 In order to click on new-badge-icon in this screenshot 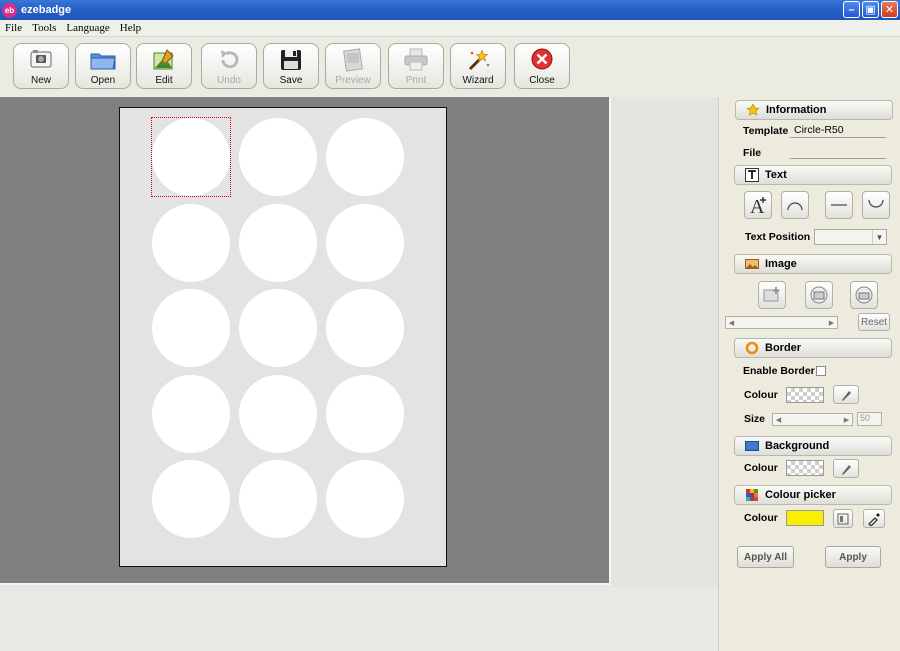, I will do `click(41, 59)`.